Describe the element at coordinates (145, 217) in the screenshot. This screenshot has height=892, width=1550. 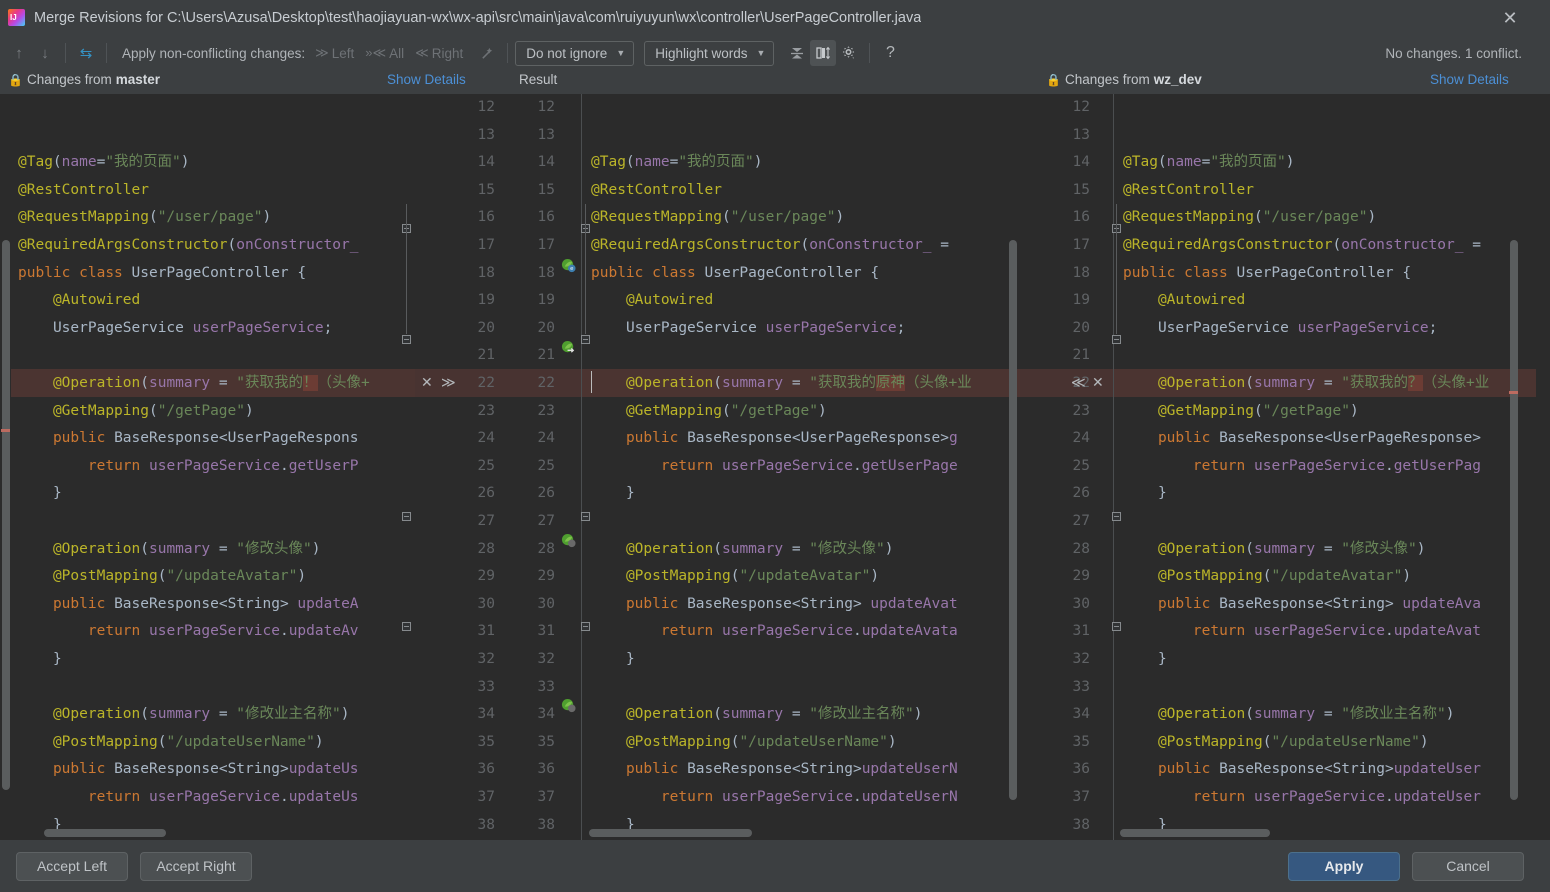
I see `code-line: @RequestMapping("/user/page")` at that location.